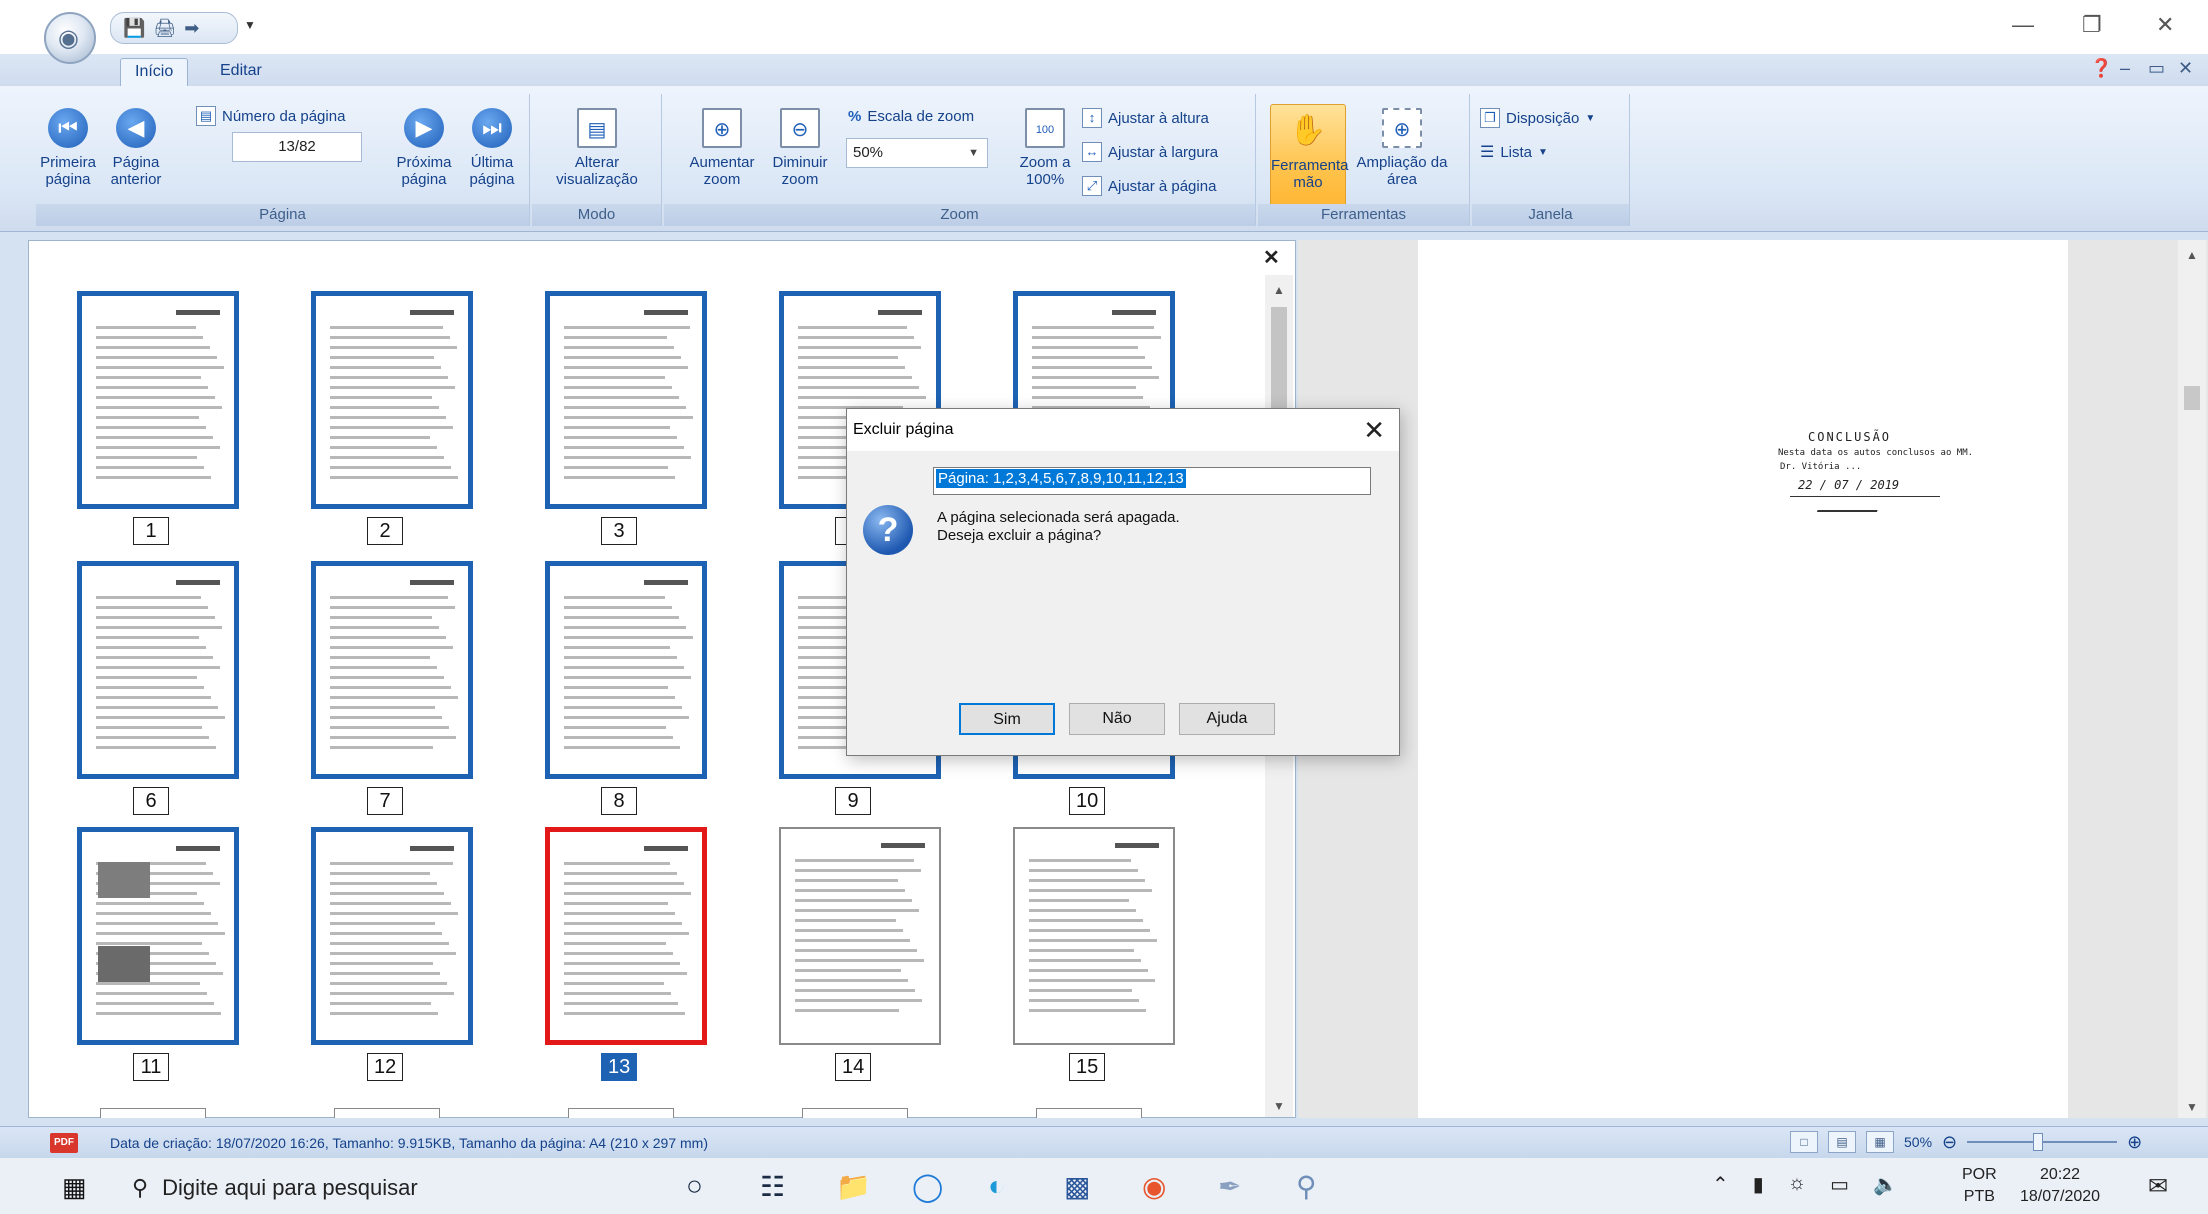 The image size is (2208, 1214). Describe the element at coordinates (387, 688) in the screenshot. I see `thumbnail-page: 7` at that location.